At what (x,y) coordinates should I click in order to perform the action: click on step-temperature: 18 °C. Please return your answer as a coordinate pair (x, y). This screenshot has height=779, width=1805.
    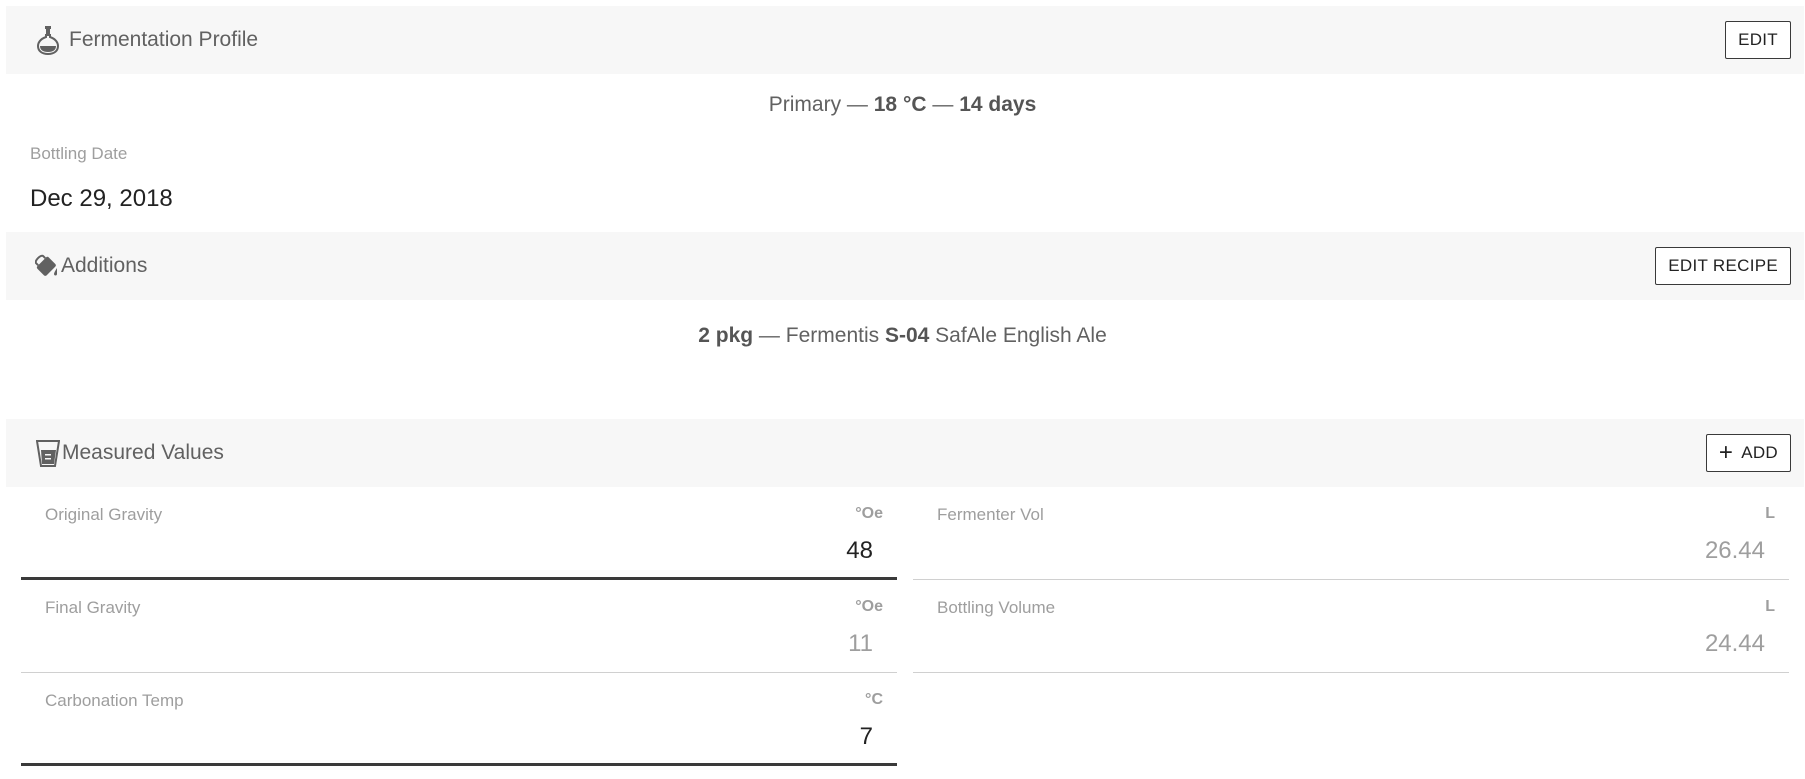
    Looking at the image, I should click on (900, 104).